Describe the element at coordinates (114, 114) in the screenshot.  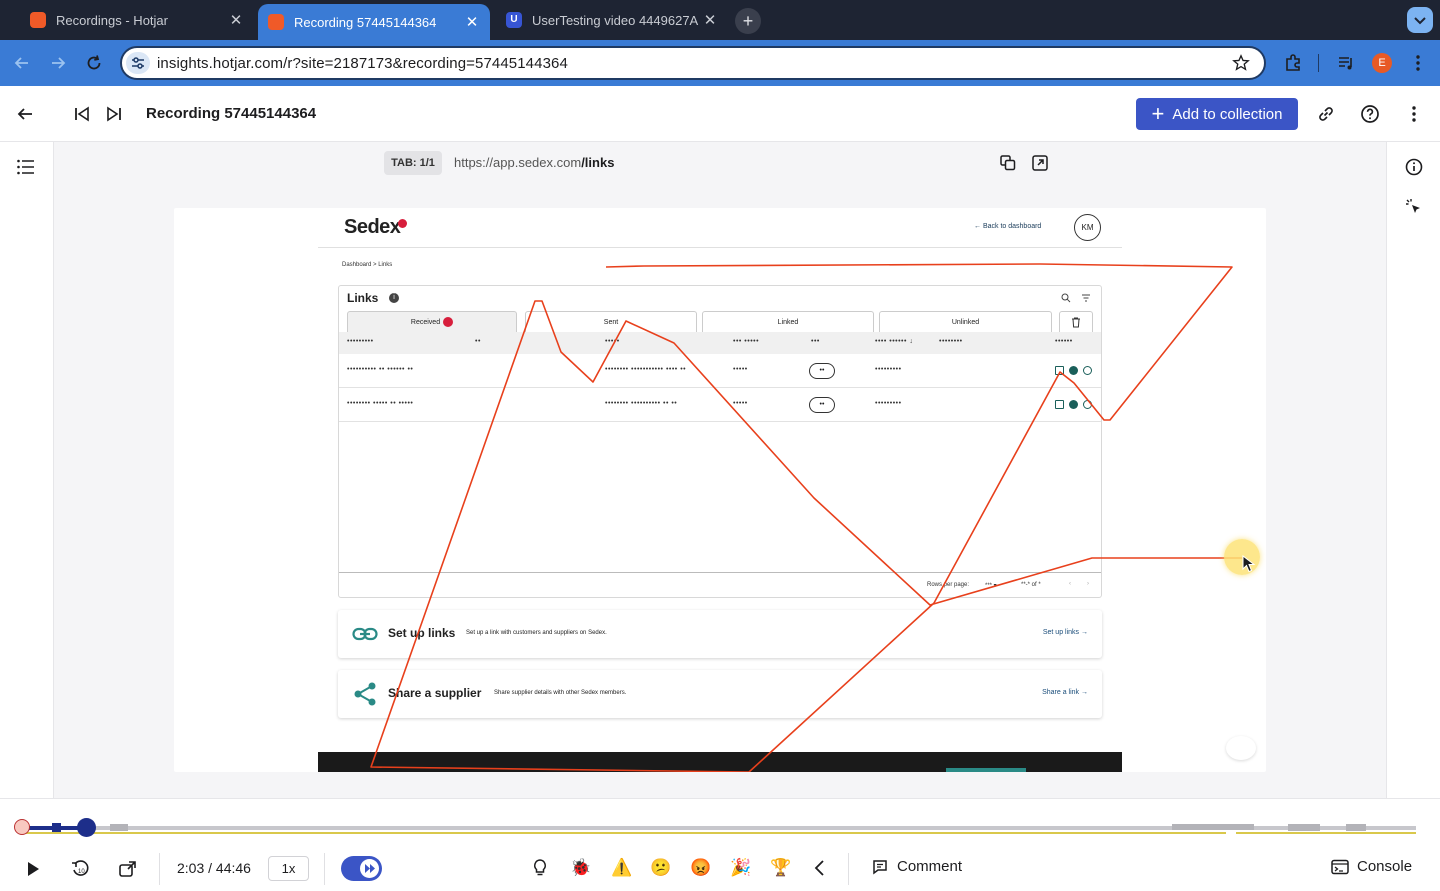
I see `next-recording-icon` at that location.